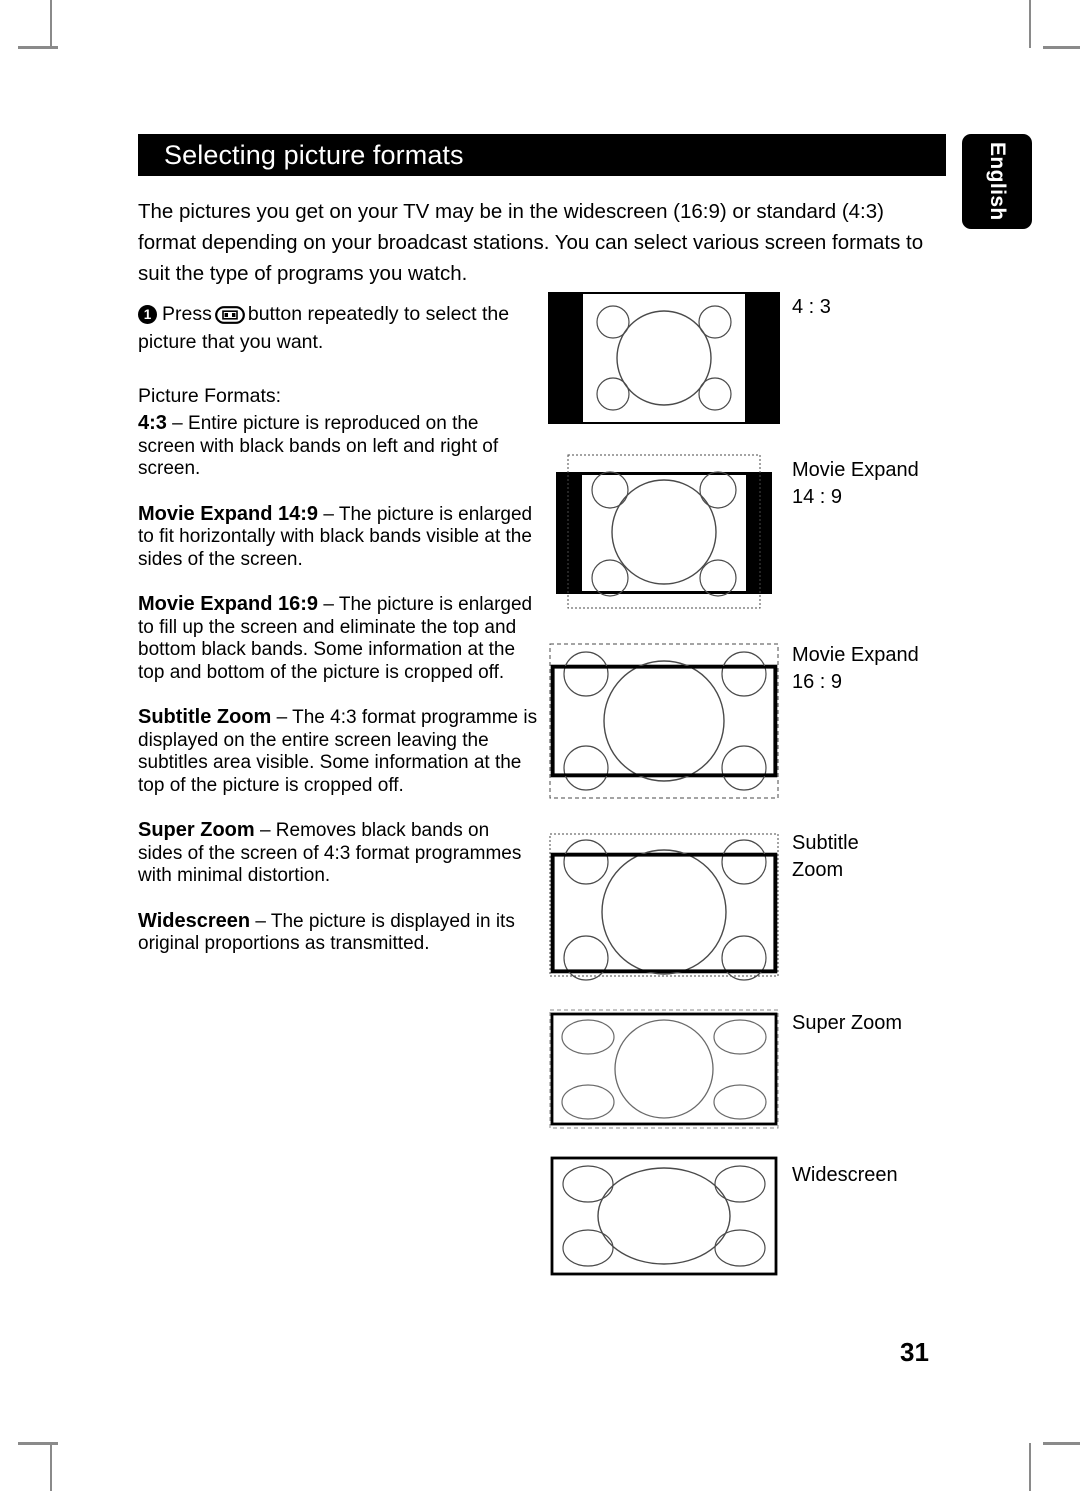  Describe the element at coordinates (825, 856) in the screenshot. I see `diagram-label-subtitle-zoom: Subtitle Zoom` at that location.